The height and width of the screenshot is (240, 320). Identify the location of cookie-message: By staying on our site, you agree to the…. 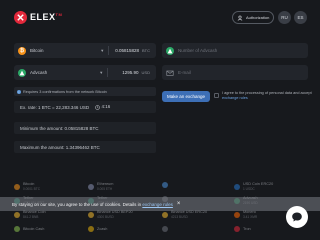
(77, 204).